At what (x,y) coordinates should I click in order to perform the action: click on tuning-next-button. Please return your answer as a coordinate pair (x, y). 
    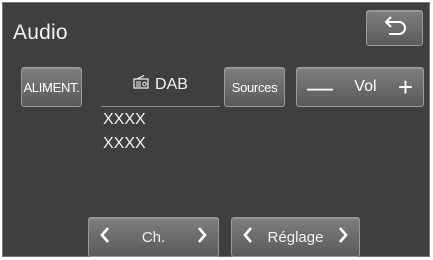
    Looking at the image, I should click on (343, 237).